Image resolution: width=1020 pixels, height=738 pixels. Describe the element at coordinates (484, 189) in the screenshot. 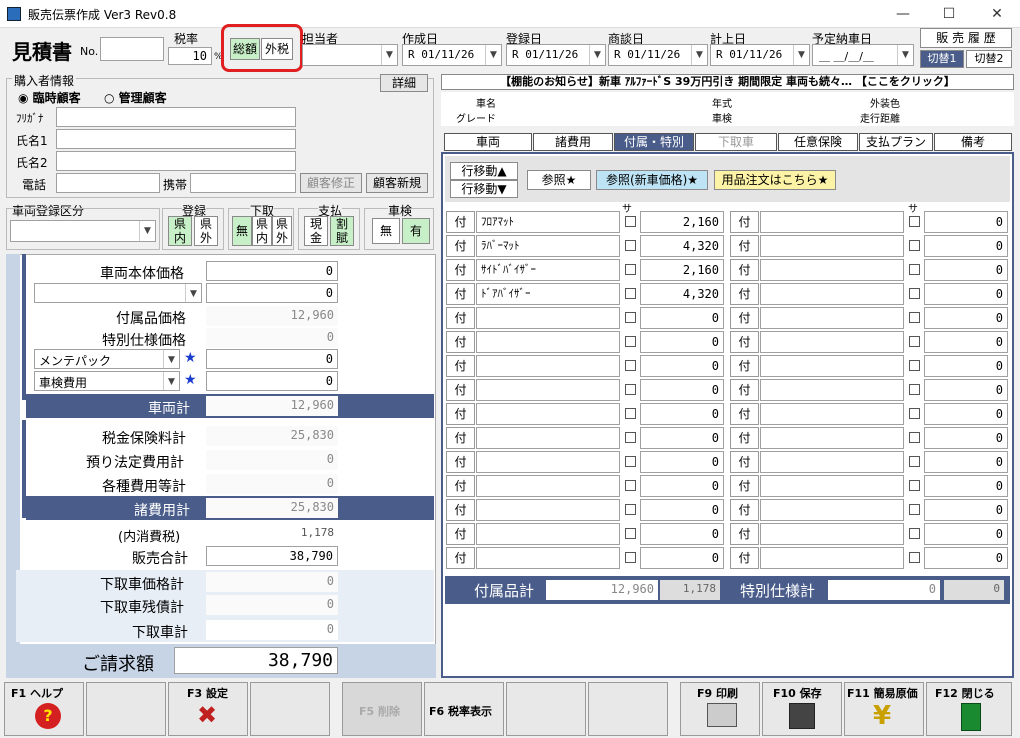

I see `move-down-button: 行移動▼` at that location.